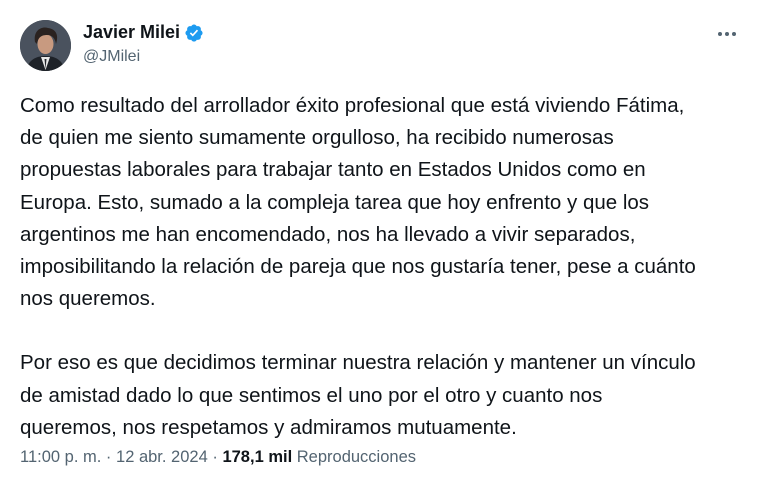  I want to click on author-row: Javier Milei, so click(143, 32).